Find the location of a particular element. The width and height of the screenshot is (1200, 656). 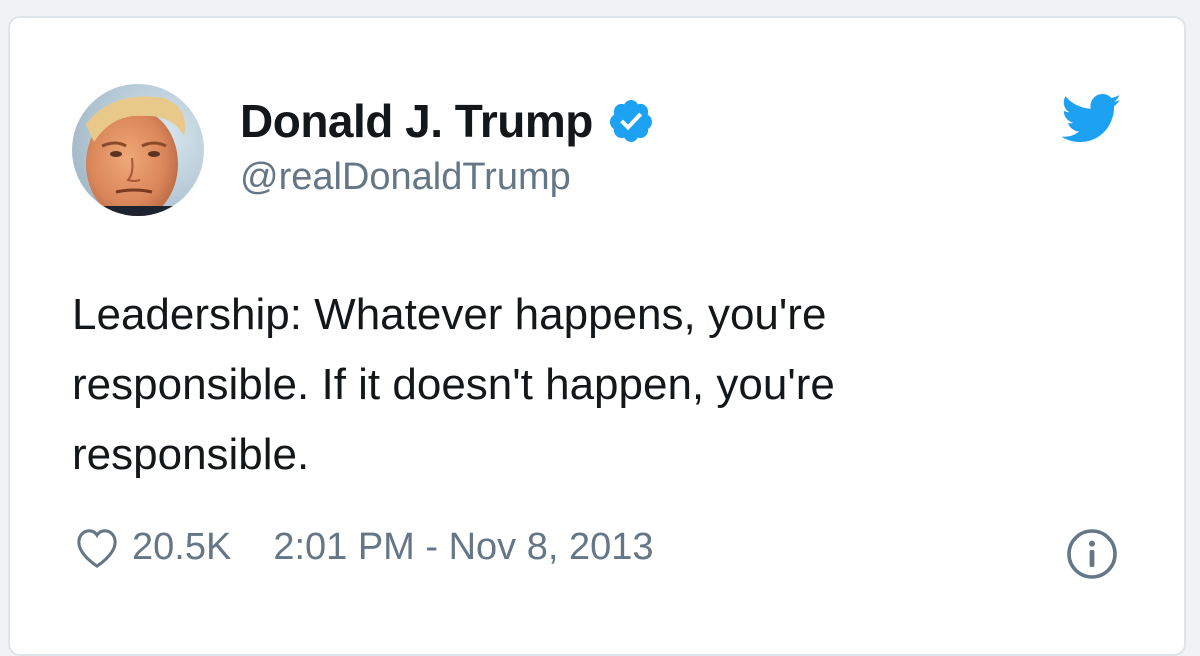

author-row: Donald J. Trump is located at coordinates (447, 121).